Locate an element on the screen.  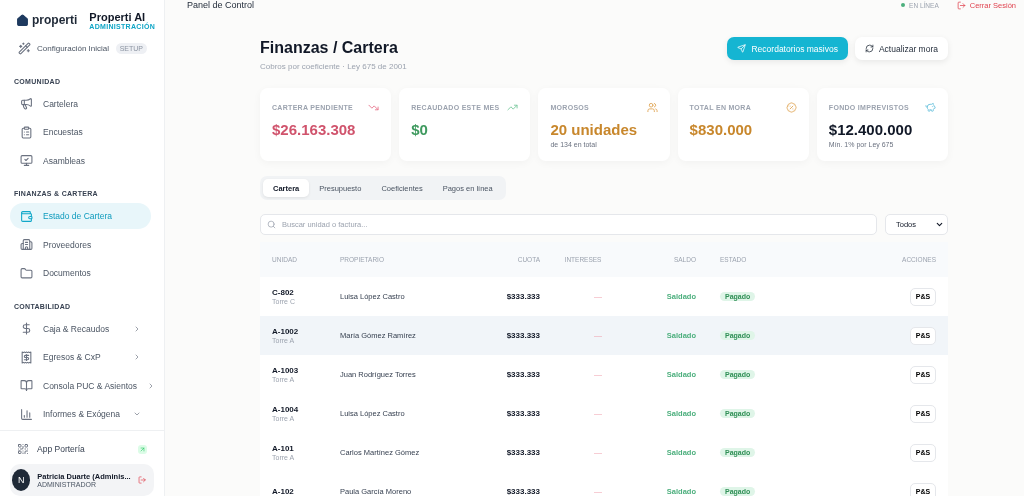
clipboard-icon is located at coordinates (26, 132).